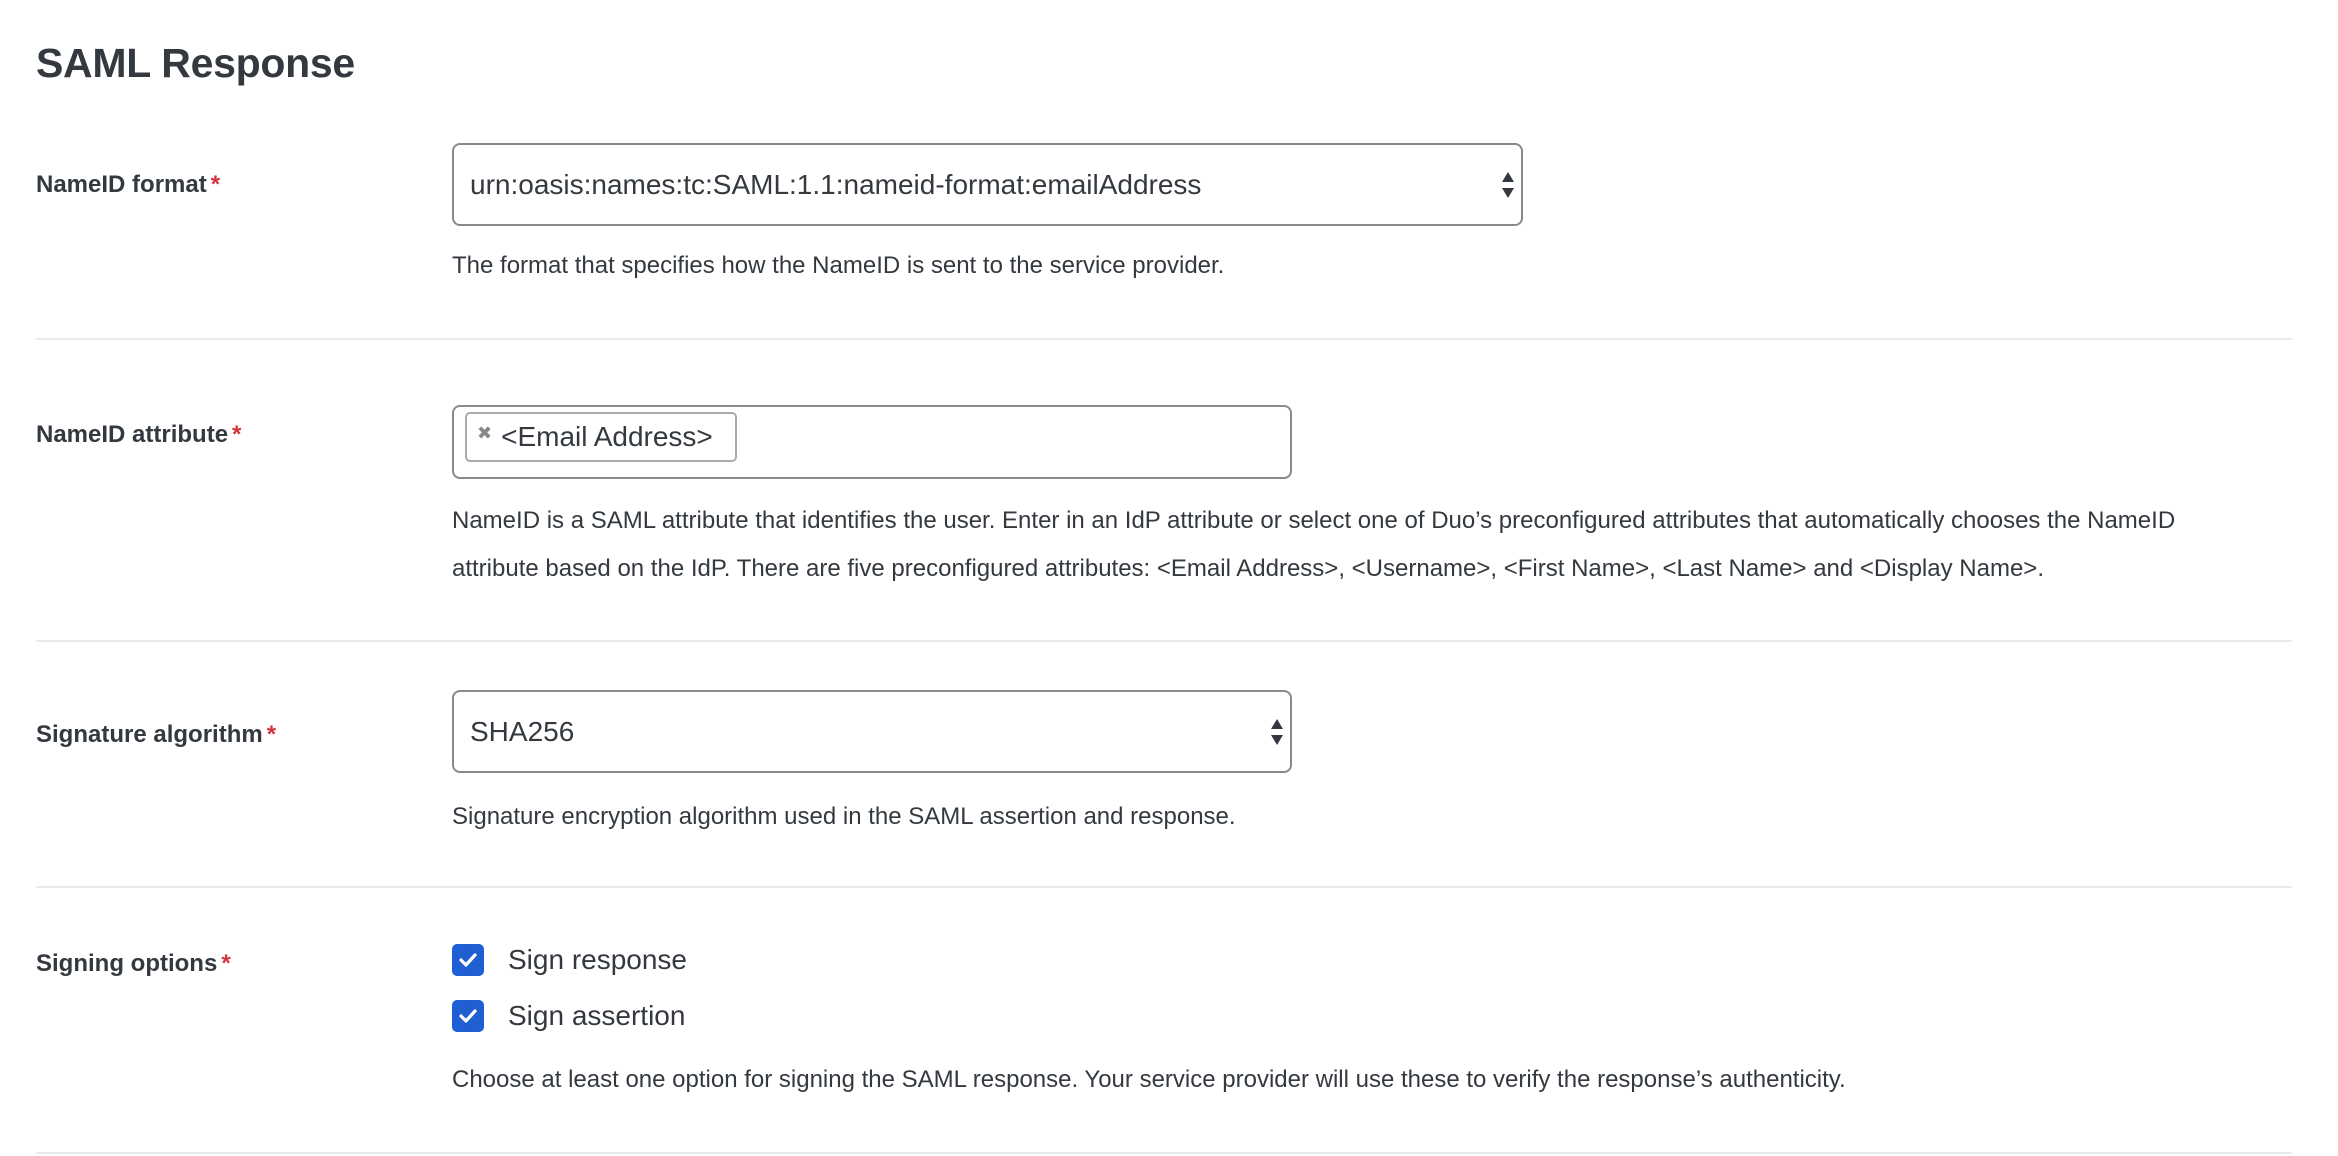 The width and height of the screenshot is (2338, 1156). I want to click on signature-algorithm-select-value: SHA256, so click(522, 731).